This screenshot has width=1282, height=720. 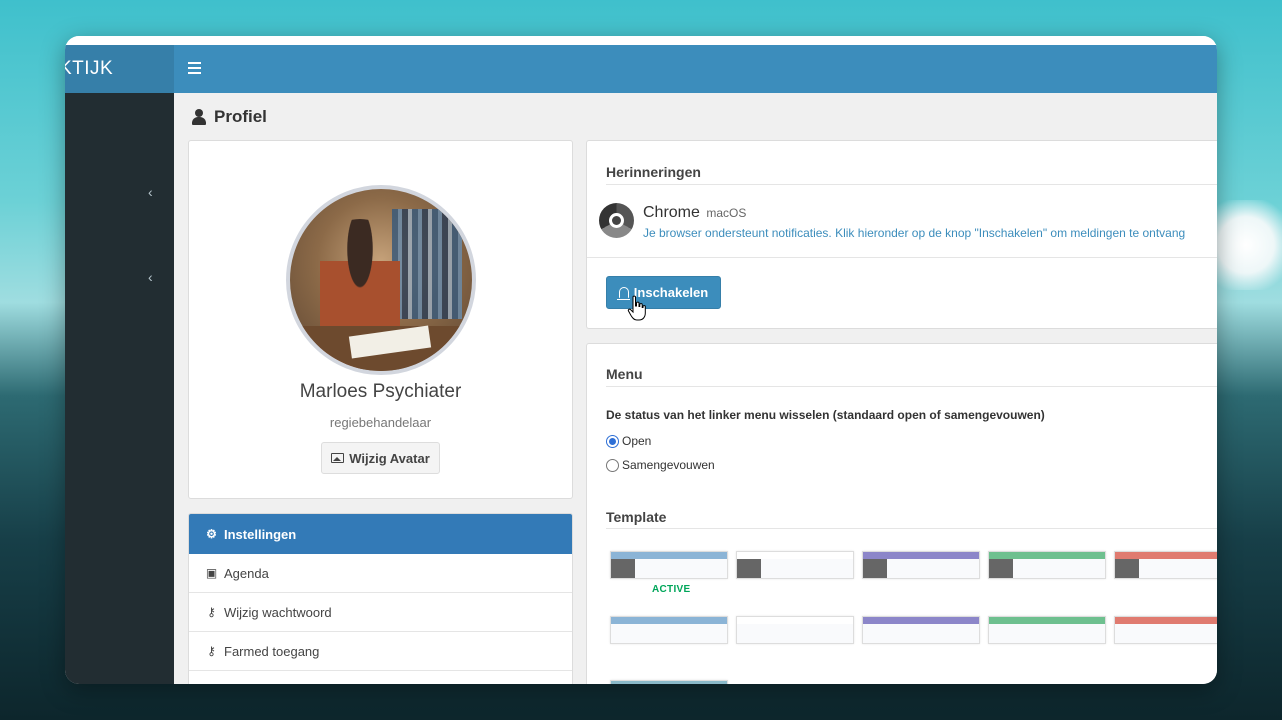 What do you see at coordinates (663, 292) in the screenshot?
I see `enable-notifications-button: Inschakelen` at bounding box center [663, 292].